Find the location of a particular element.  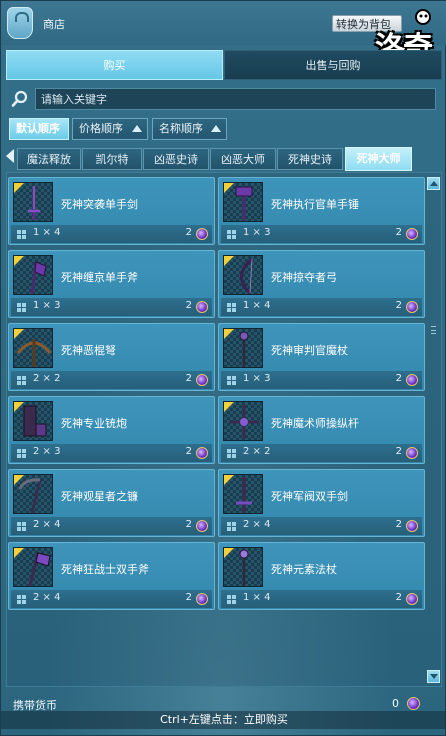

item-name: 死神突袭单手剑 is located at coordinates (99, 204).